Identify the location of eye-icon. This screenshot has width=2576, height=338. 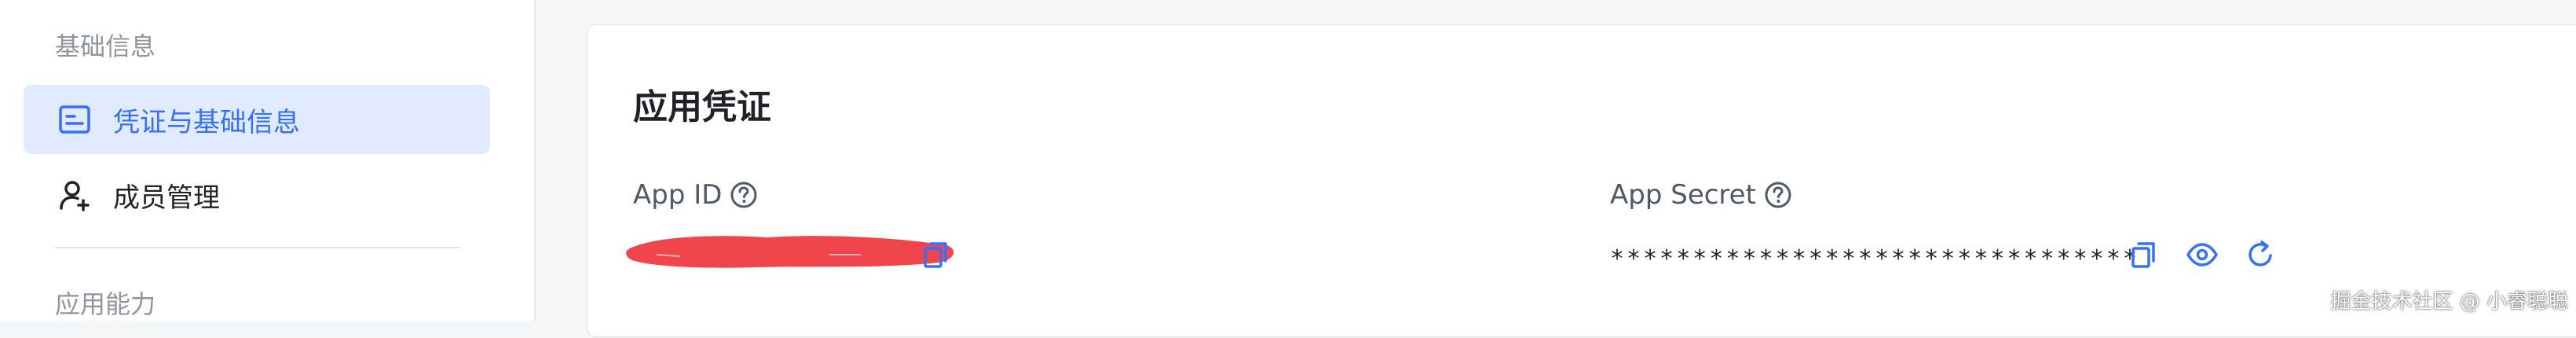
(2202, 256).